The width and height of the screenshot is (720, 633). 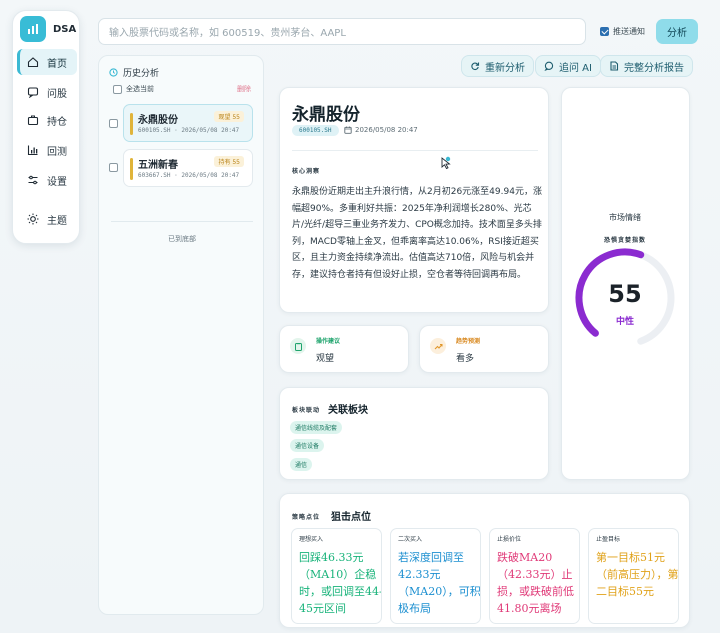 What do you see at coordinates (188, 168) in the screenshot?
I see `history-item: 五洲新春 持有 55 603667.SH · 2026/05/08 20:47` at bounding box center [188, 168].